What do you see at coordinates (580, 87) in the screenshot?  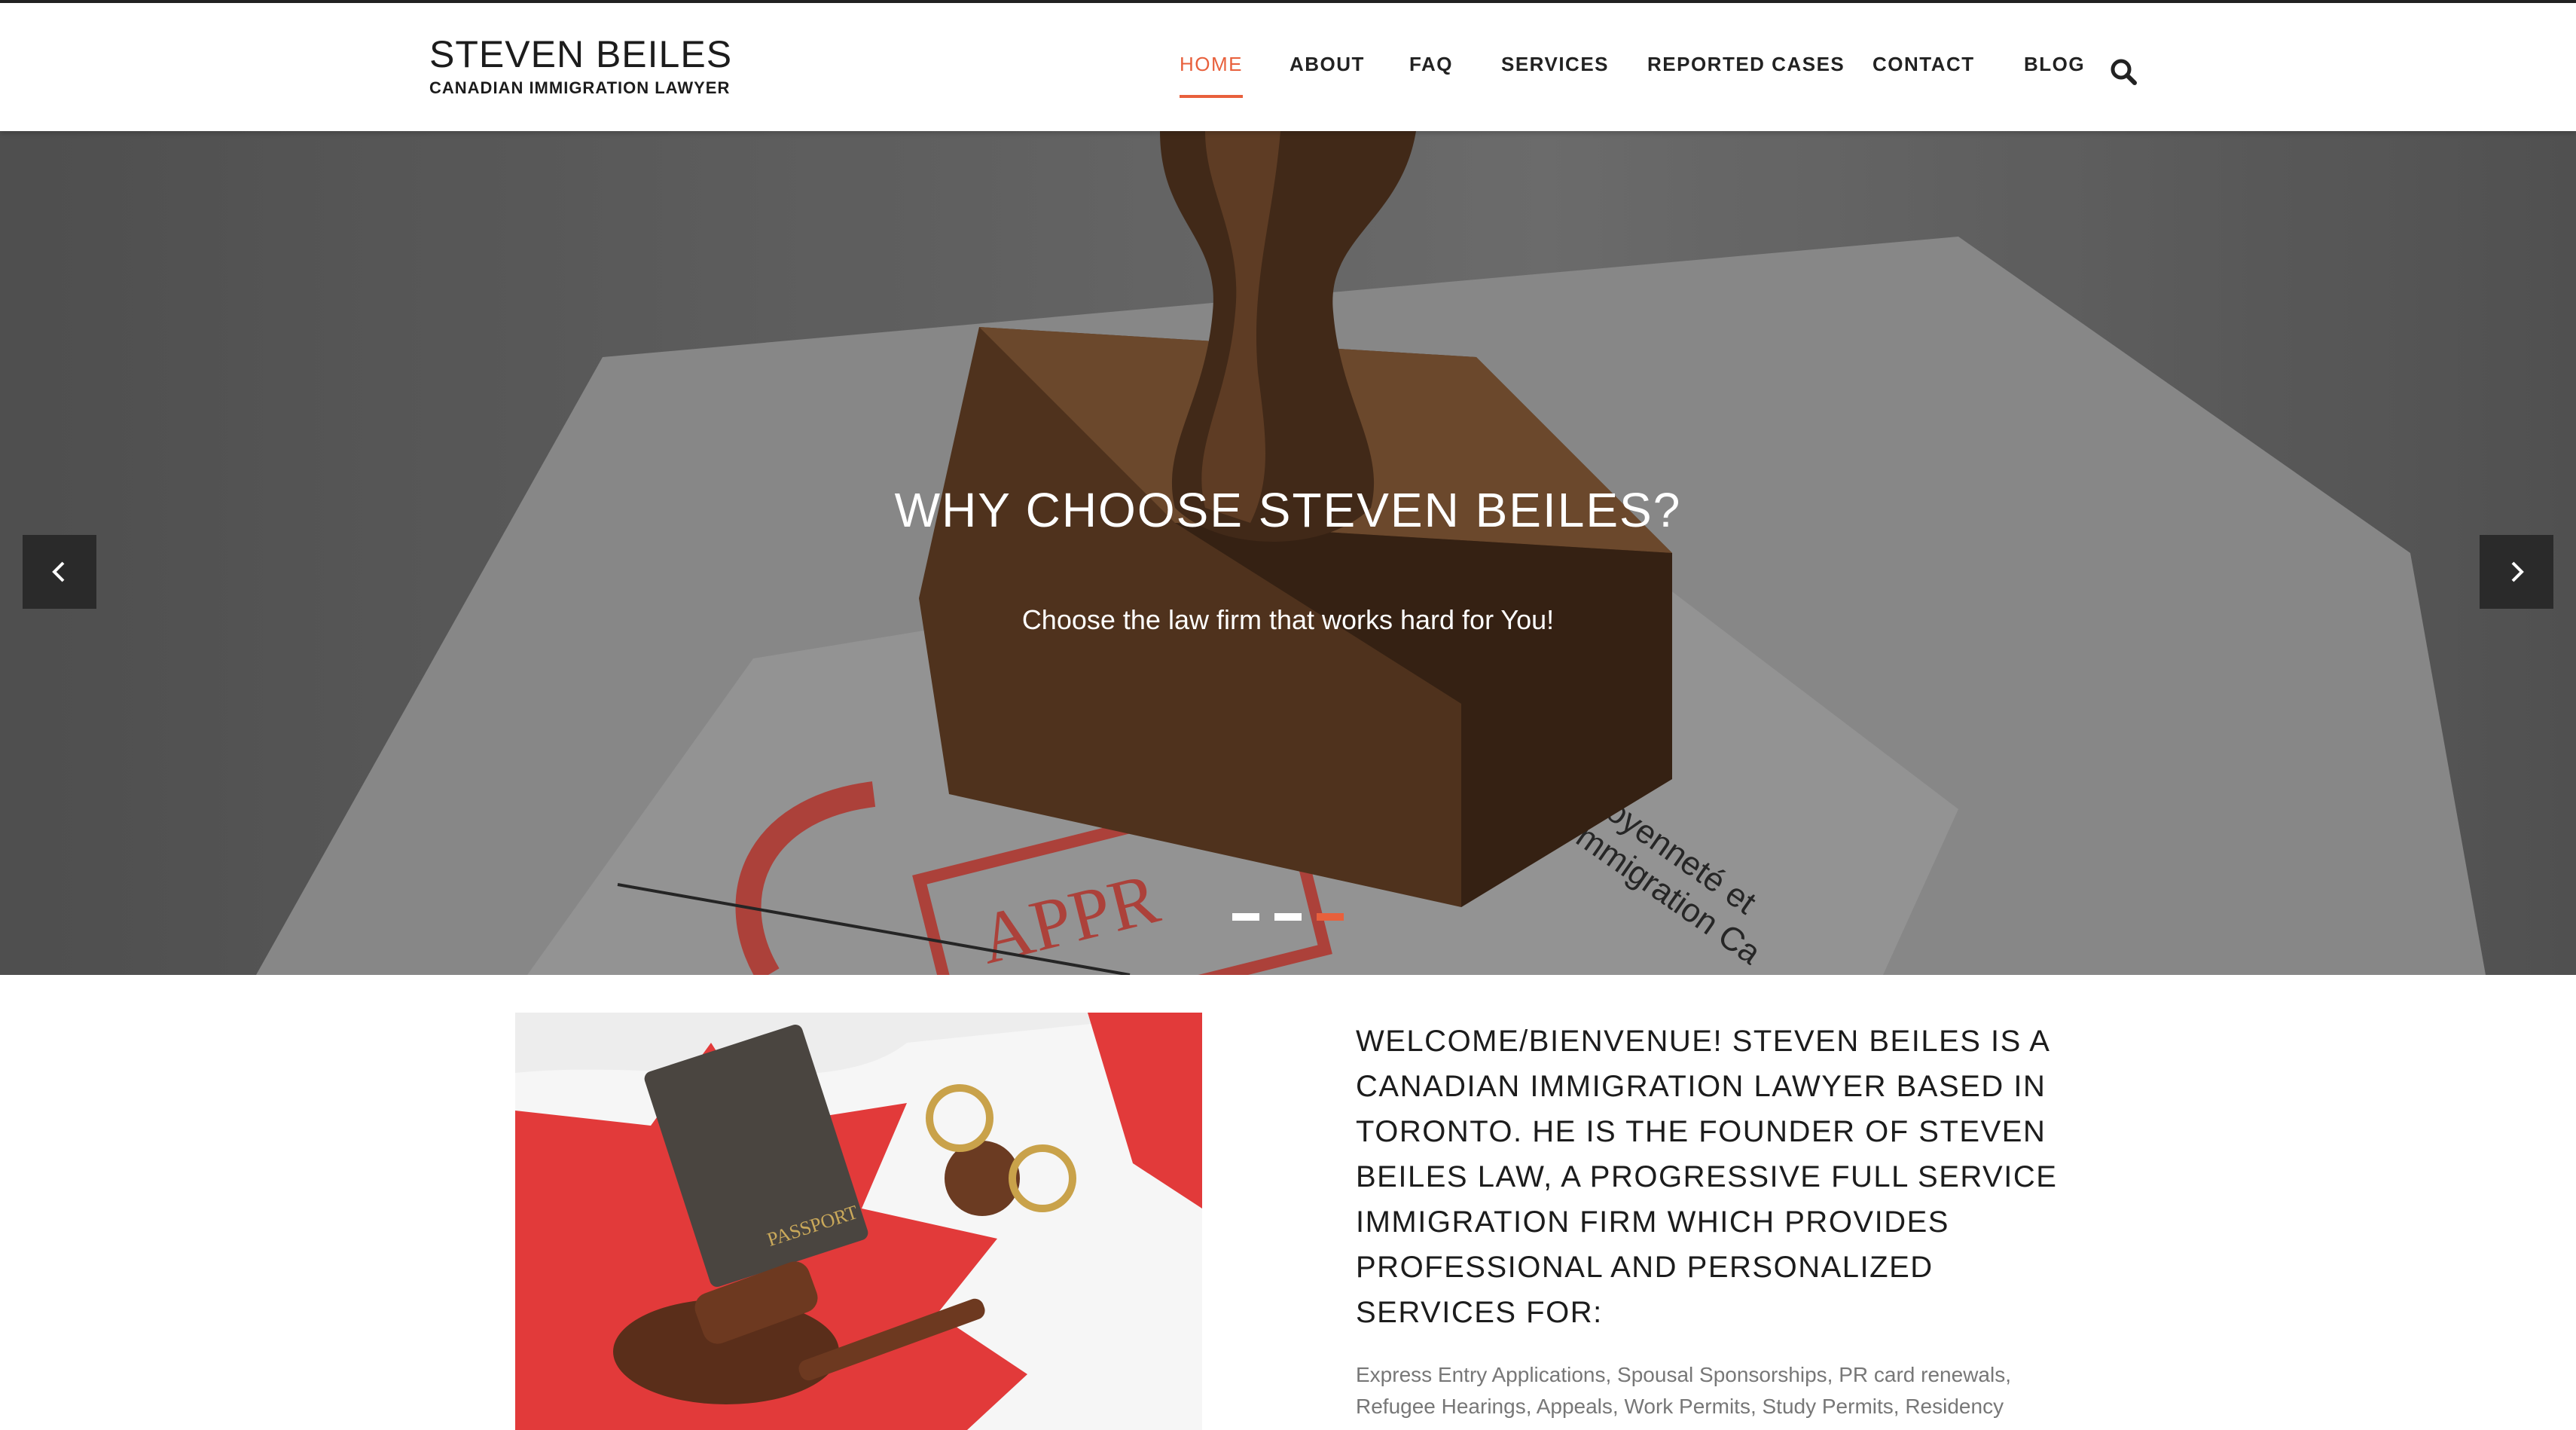 I see `brand-subtitle: CANADIAN IMMIGRATION LAWYER` at bounding box center [580, 87].